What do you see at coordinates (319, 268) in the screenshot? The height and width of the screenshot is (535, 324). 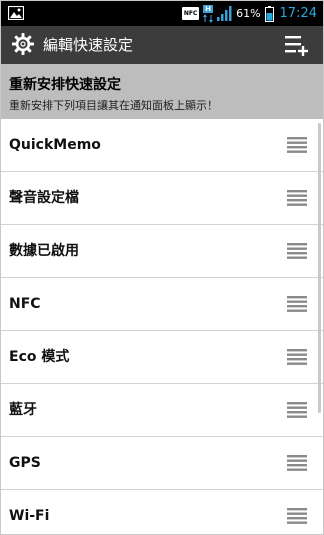 I see `list-scrollbar` at bounding box center [319, 268].